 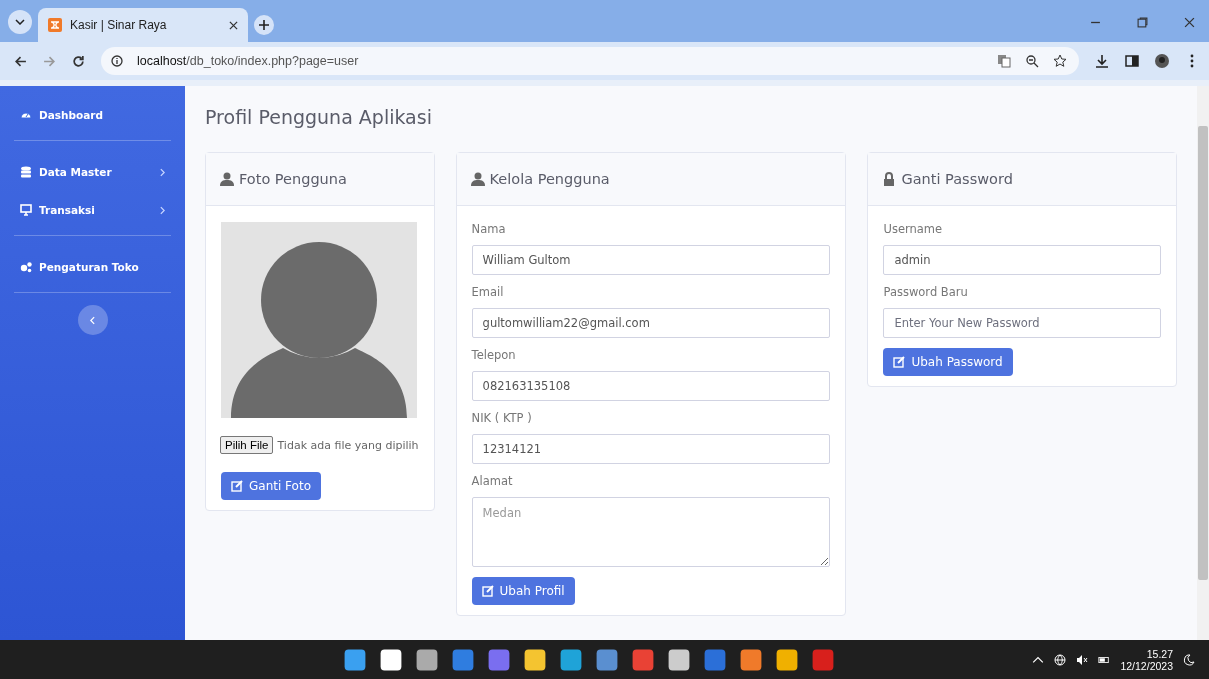 What do you see at coordinates (92, 115) in the screenshot?
I see `sidebar-item: Dashboard` at bounding box center [92, 115].